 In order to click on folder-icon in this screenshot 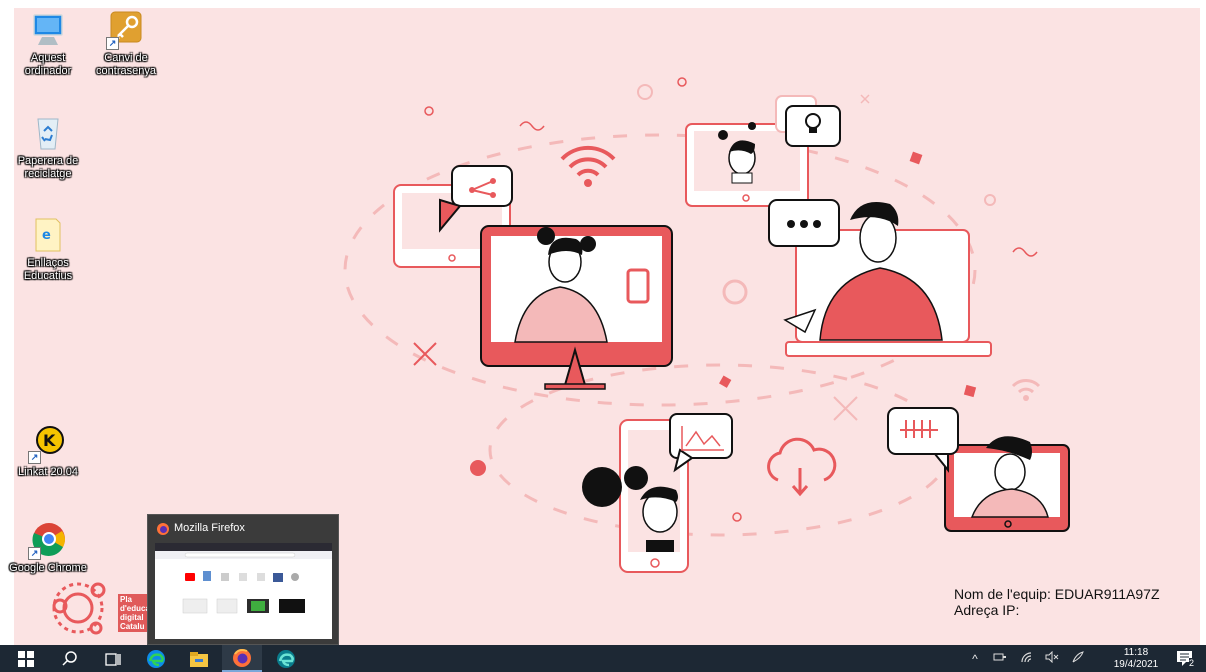, I will do `click(199, 659)`.